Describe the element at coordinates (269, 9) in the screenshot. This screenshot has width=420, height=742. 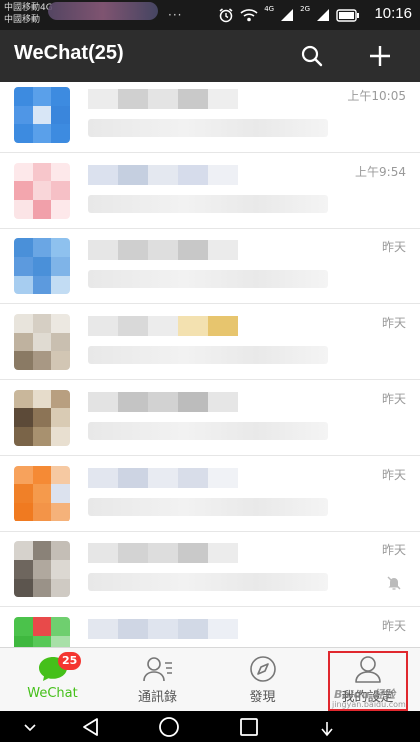
I see `network-type-label-1: 4G` at that location.